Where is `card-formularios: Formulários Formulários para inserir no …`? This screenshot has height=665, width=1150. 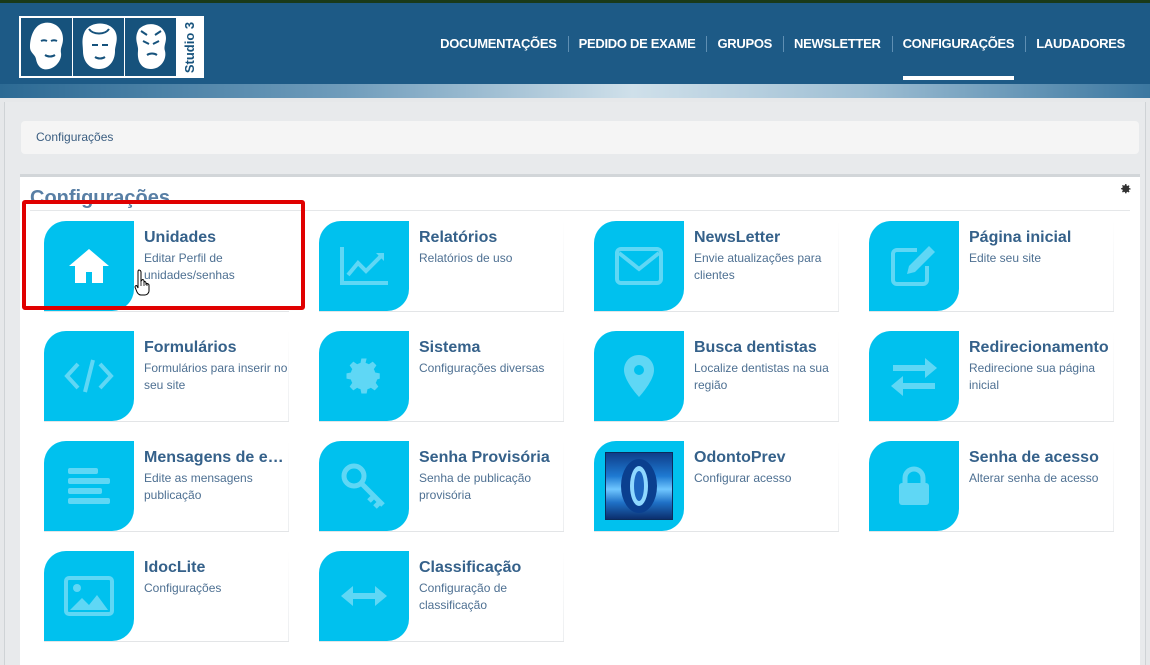
card-formularios: Formulários Formulários para inserir no … is located at coordinates (166, 376).